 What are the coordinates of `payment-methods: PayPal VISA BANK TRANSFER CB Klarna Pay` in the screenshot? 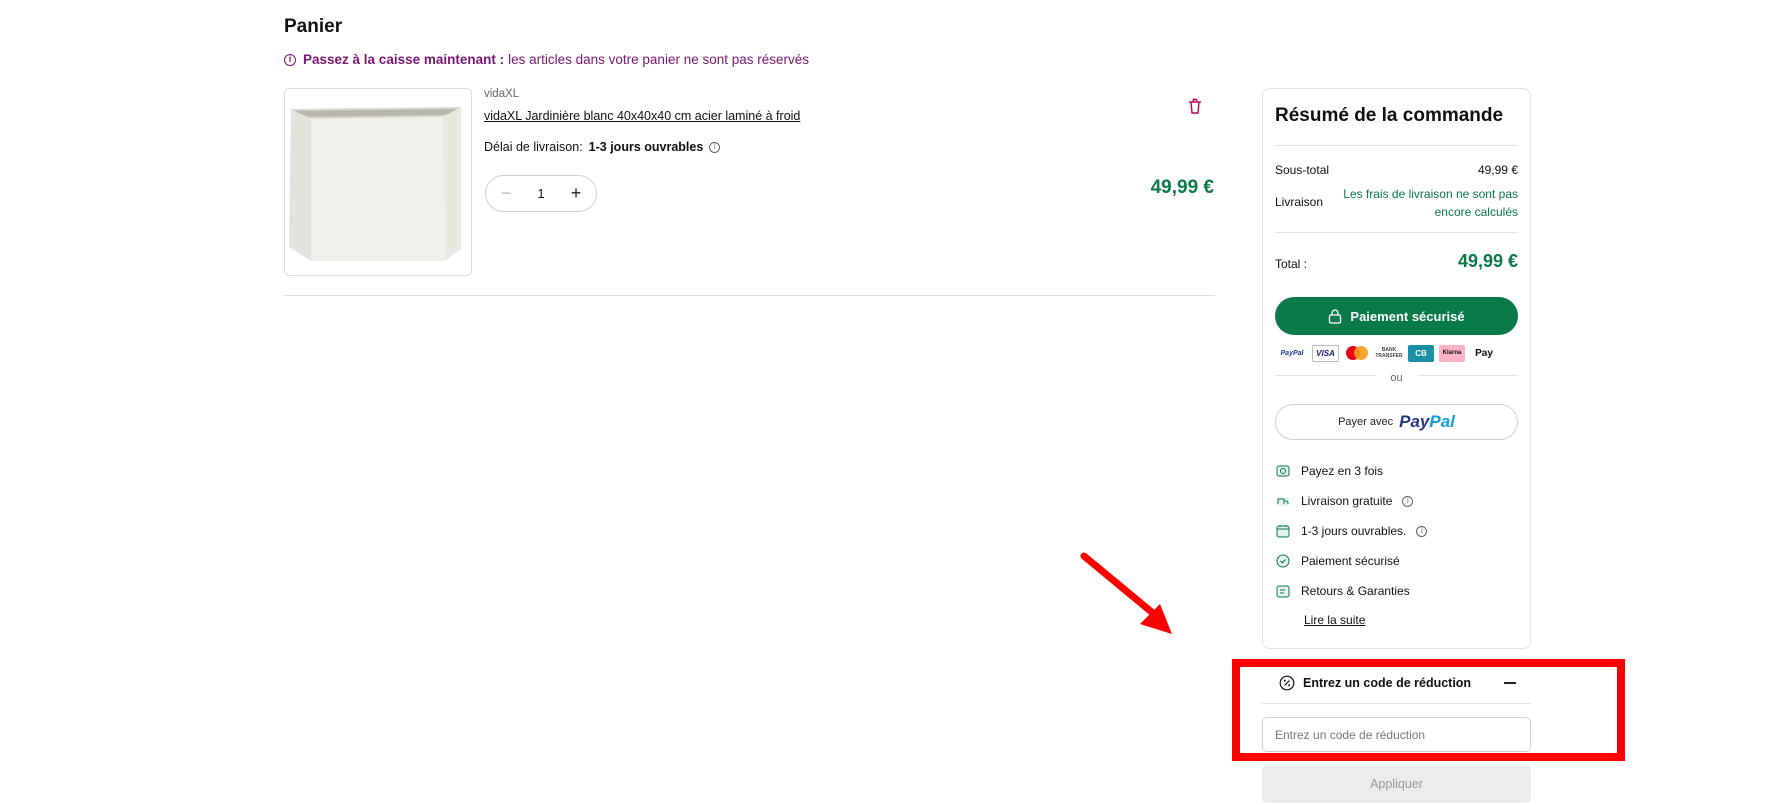 It's located at (1398, 353).